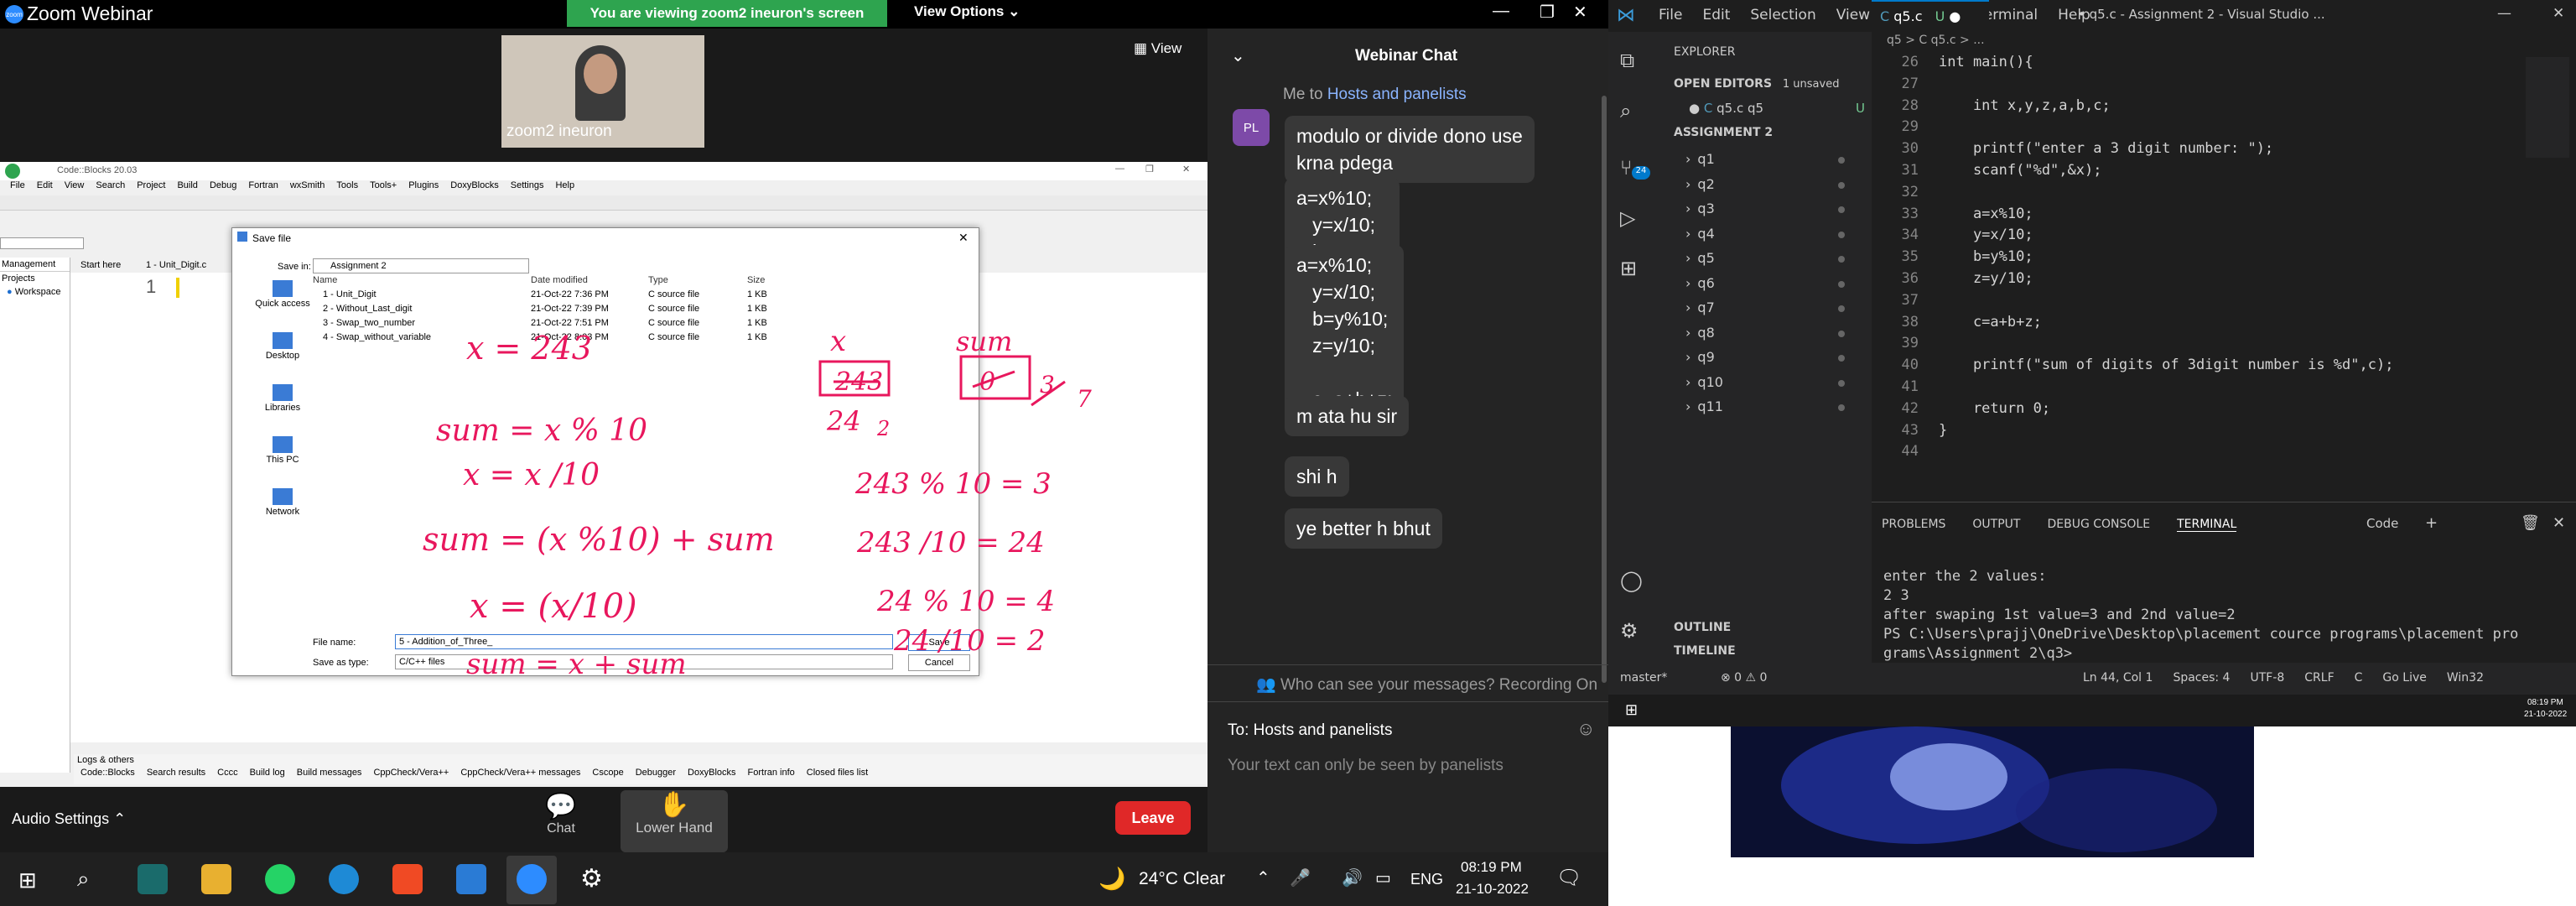 The image size is (2576, 906). What do you see at coordinates (1501, 12) in the screenshot?
I see `minimize-icon: —` at bounding box center [1501, 12].